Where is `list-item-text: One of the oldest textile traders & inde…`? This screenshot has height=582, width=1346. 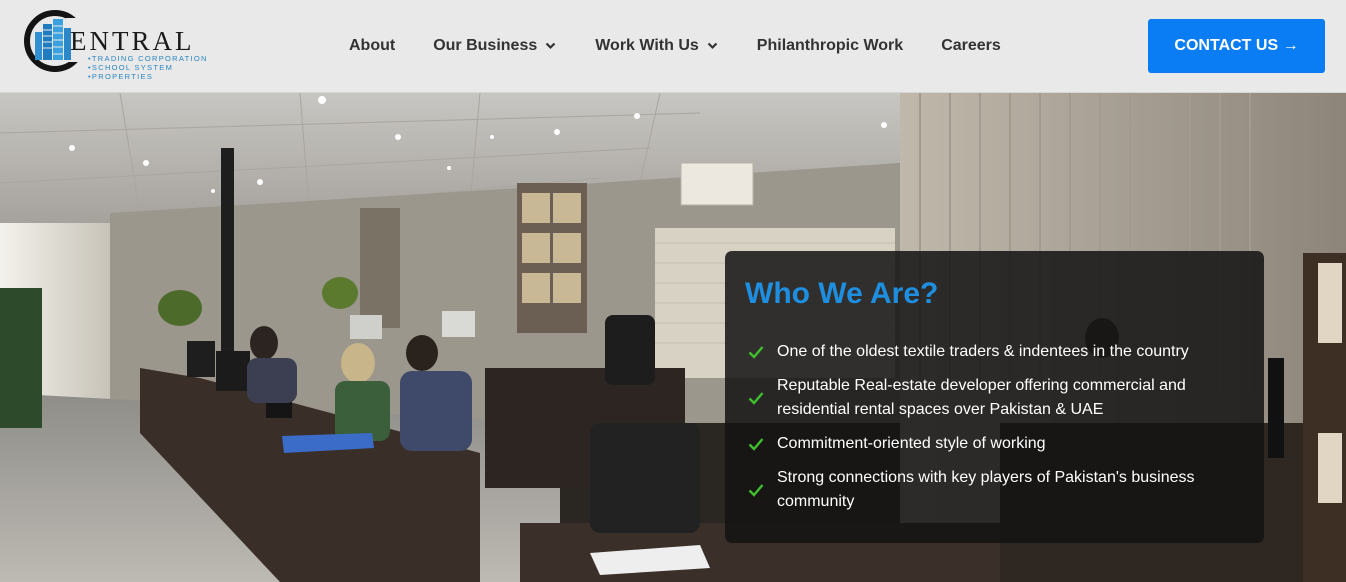
list-item-text: One of the oldest textile traders & inde… is located at coordinates (983, 351).